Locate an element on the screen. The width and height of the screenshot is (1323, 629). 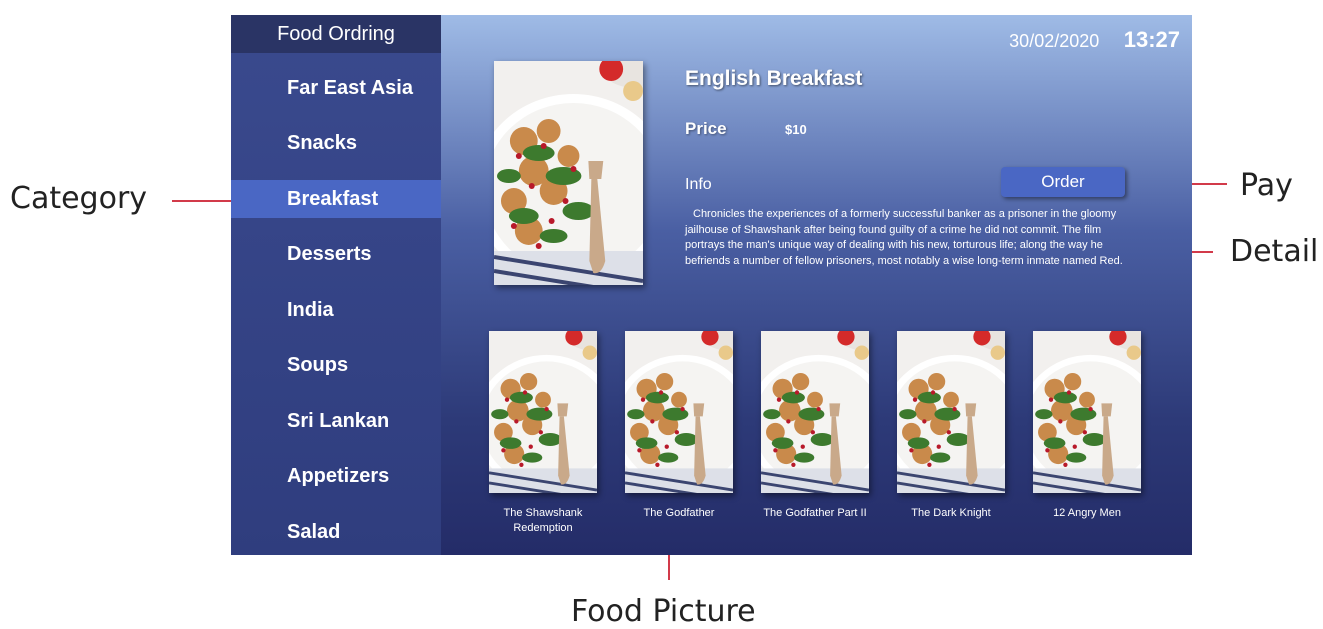
category-item-far-east-asia: Far East Asia is located at coordinates (336, 88).